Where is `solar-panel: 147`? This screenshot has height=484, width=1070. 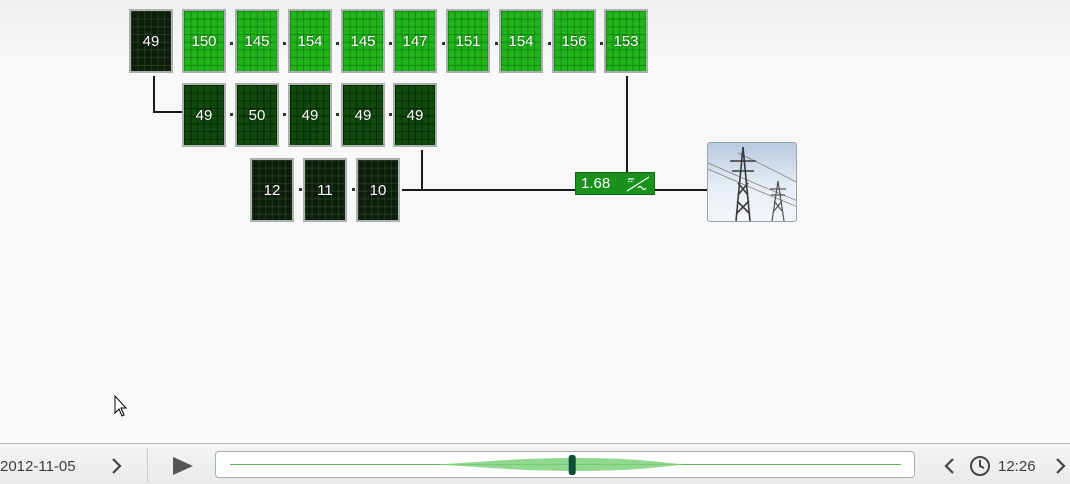
solar-panel: 147 is located at coordinates (415, 41).